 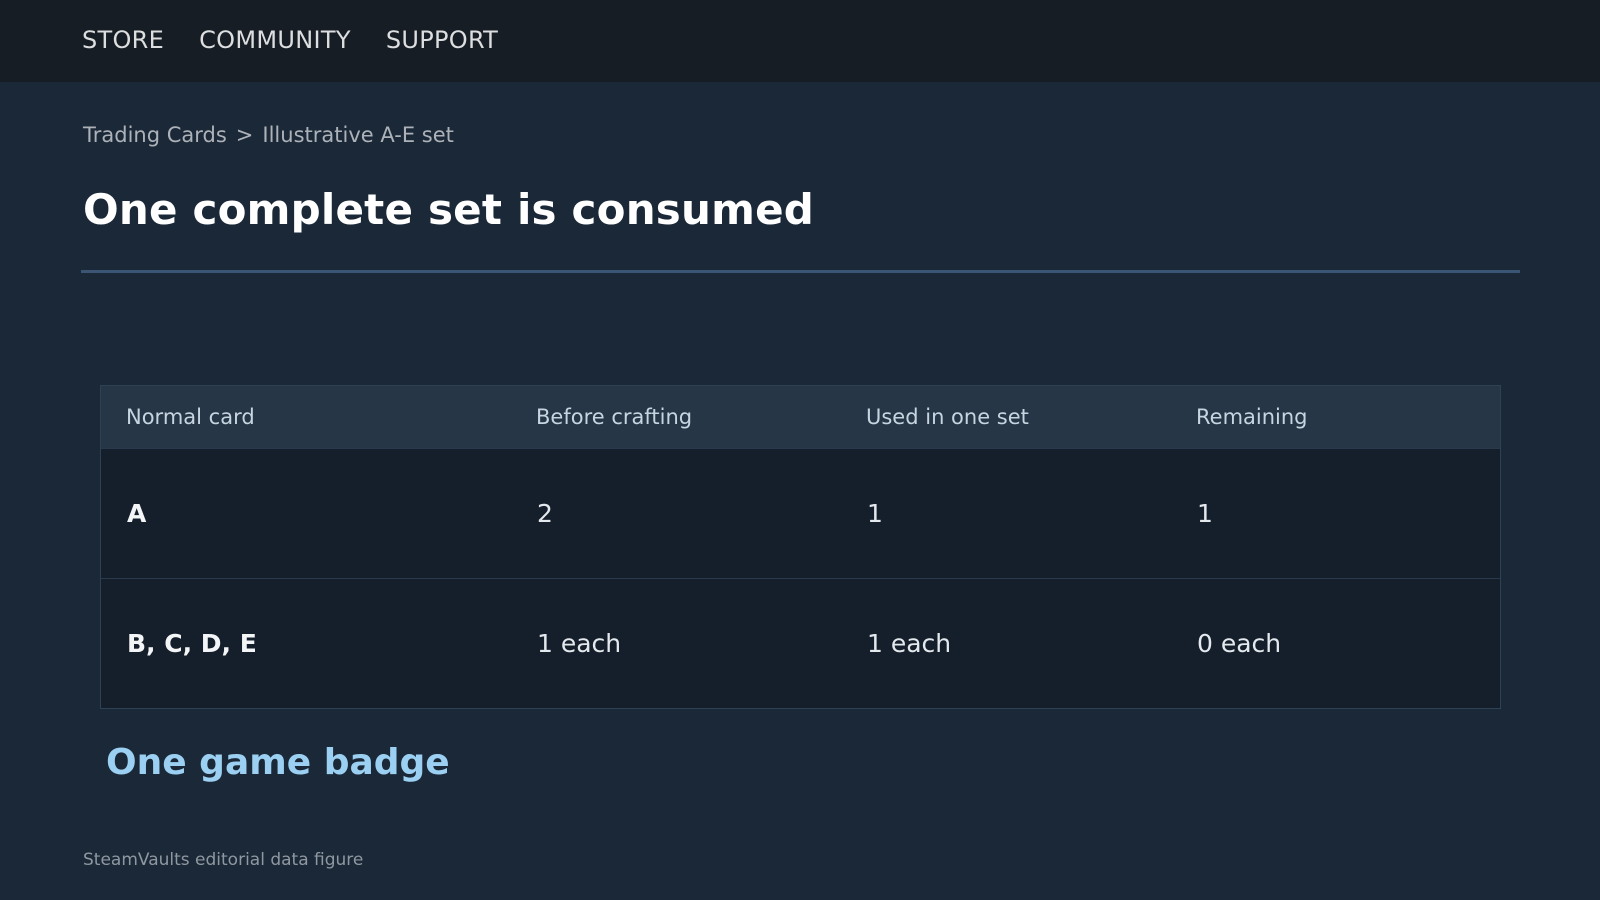 What do you see at coordinates (223, 860) in the screenshot?
I see `footer-note: SteamVaults editorial data figure` at bounding box center [223, 860].